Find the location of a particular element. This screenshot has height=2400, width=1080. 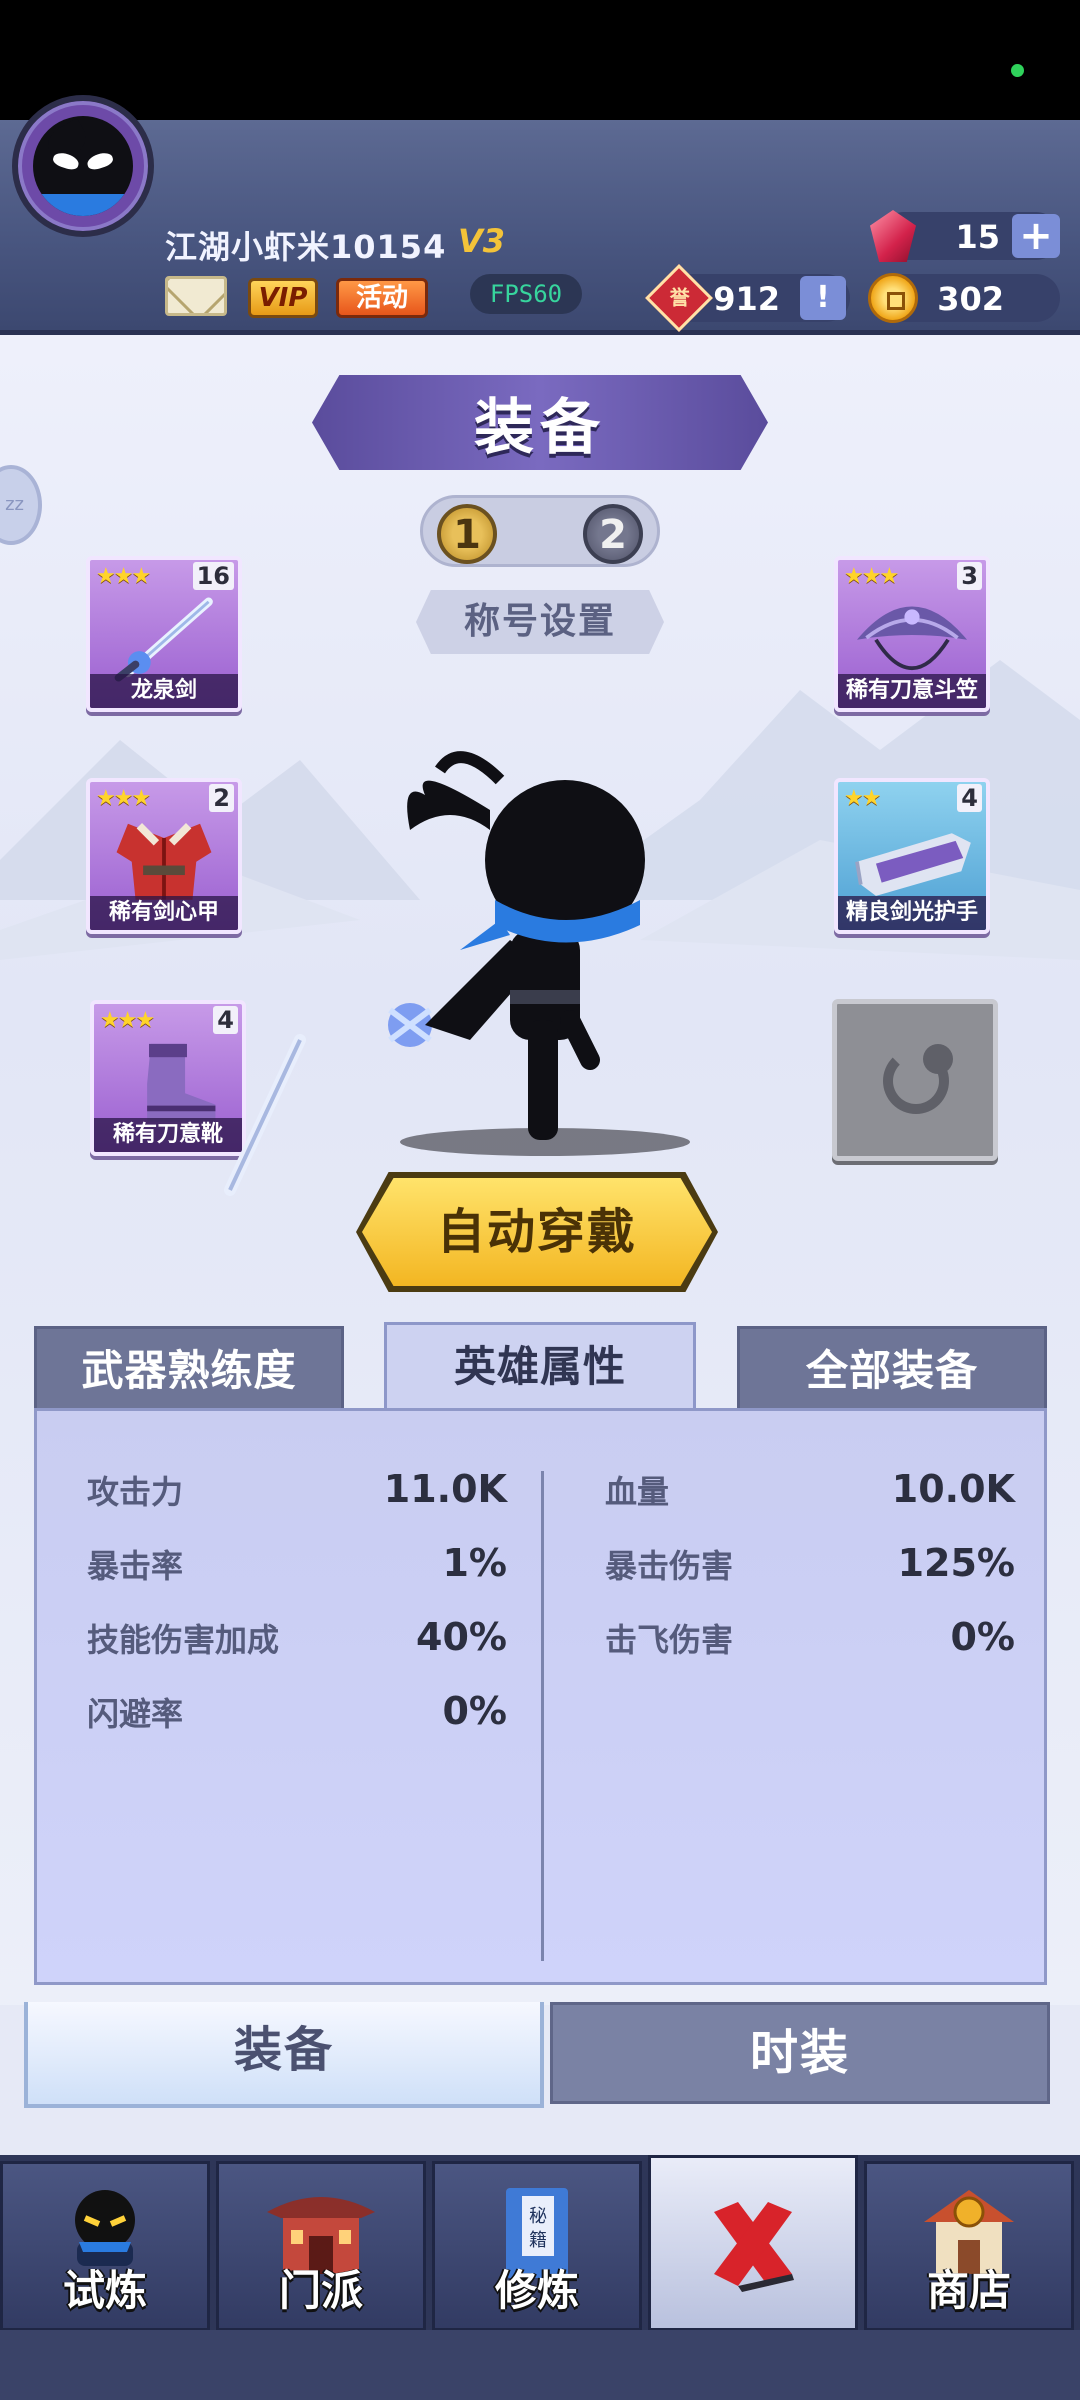

gem-count: 15 is located at coordinates (977, 237).